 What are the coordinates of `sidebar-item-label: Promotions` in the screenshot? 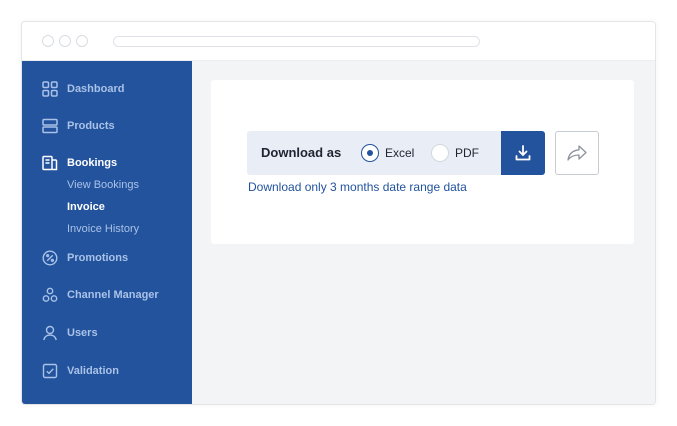 It's located at (98, 258).